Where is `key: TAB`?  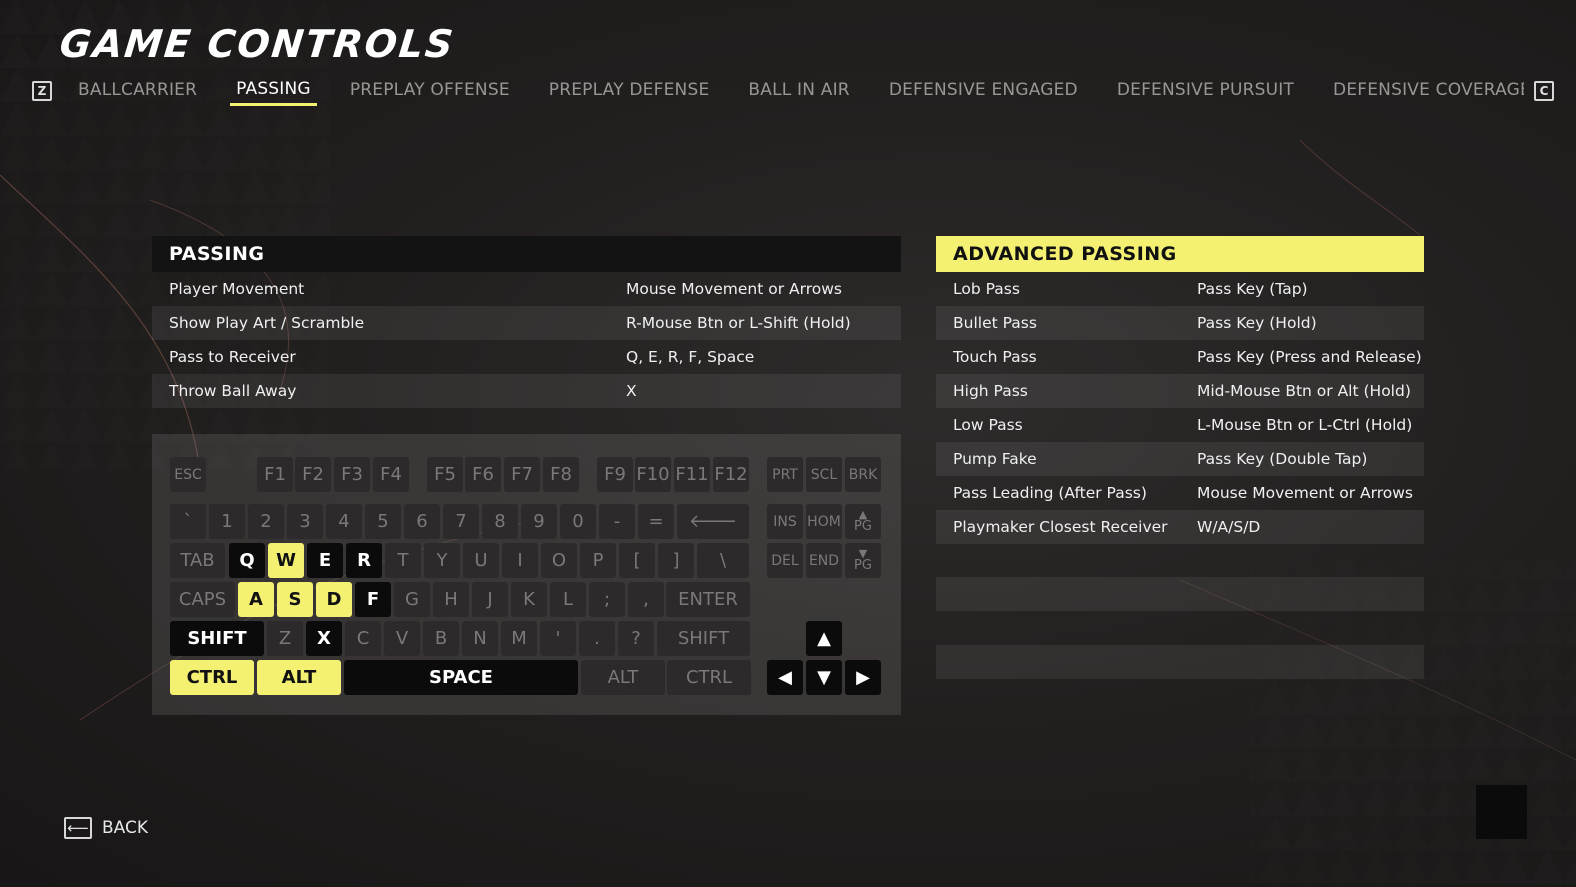 key: TAB is located at coordinates (197, 560).